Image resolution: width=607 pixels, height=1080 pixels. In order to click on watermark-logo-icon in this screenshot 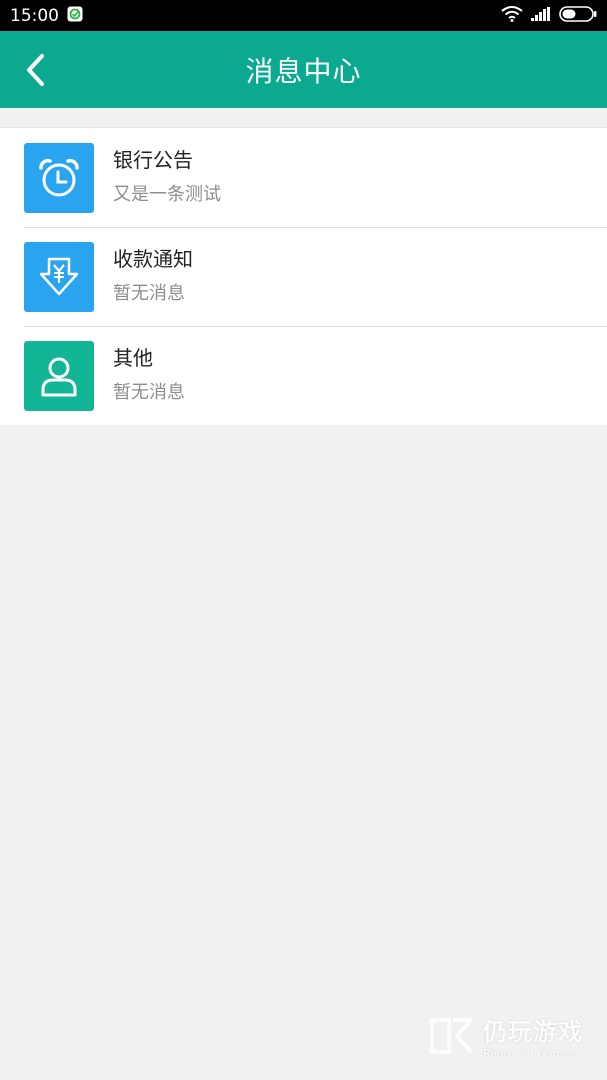, I will do `click(451, 1036)`.